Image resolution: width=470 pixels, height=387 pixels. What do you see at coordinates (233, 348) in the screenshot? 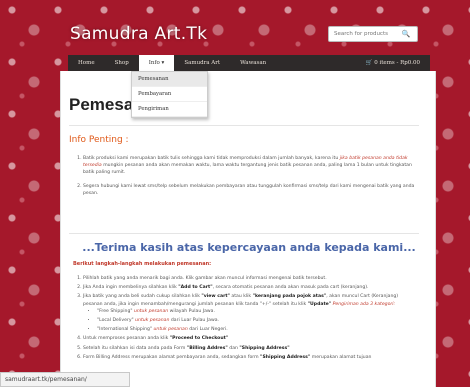
I see `step-text: dan` at bounding box center [233, 348].